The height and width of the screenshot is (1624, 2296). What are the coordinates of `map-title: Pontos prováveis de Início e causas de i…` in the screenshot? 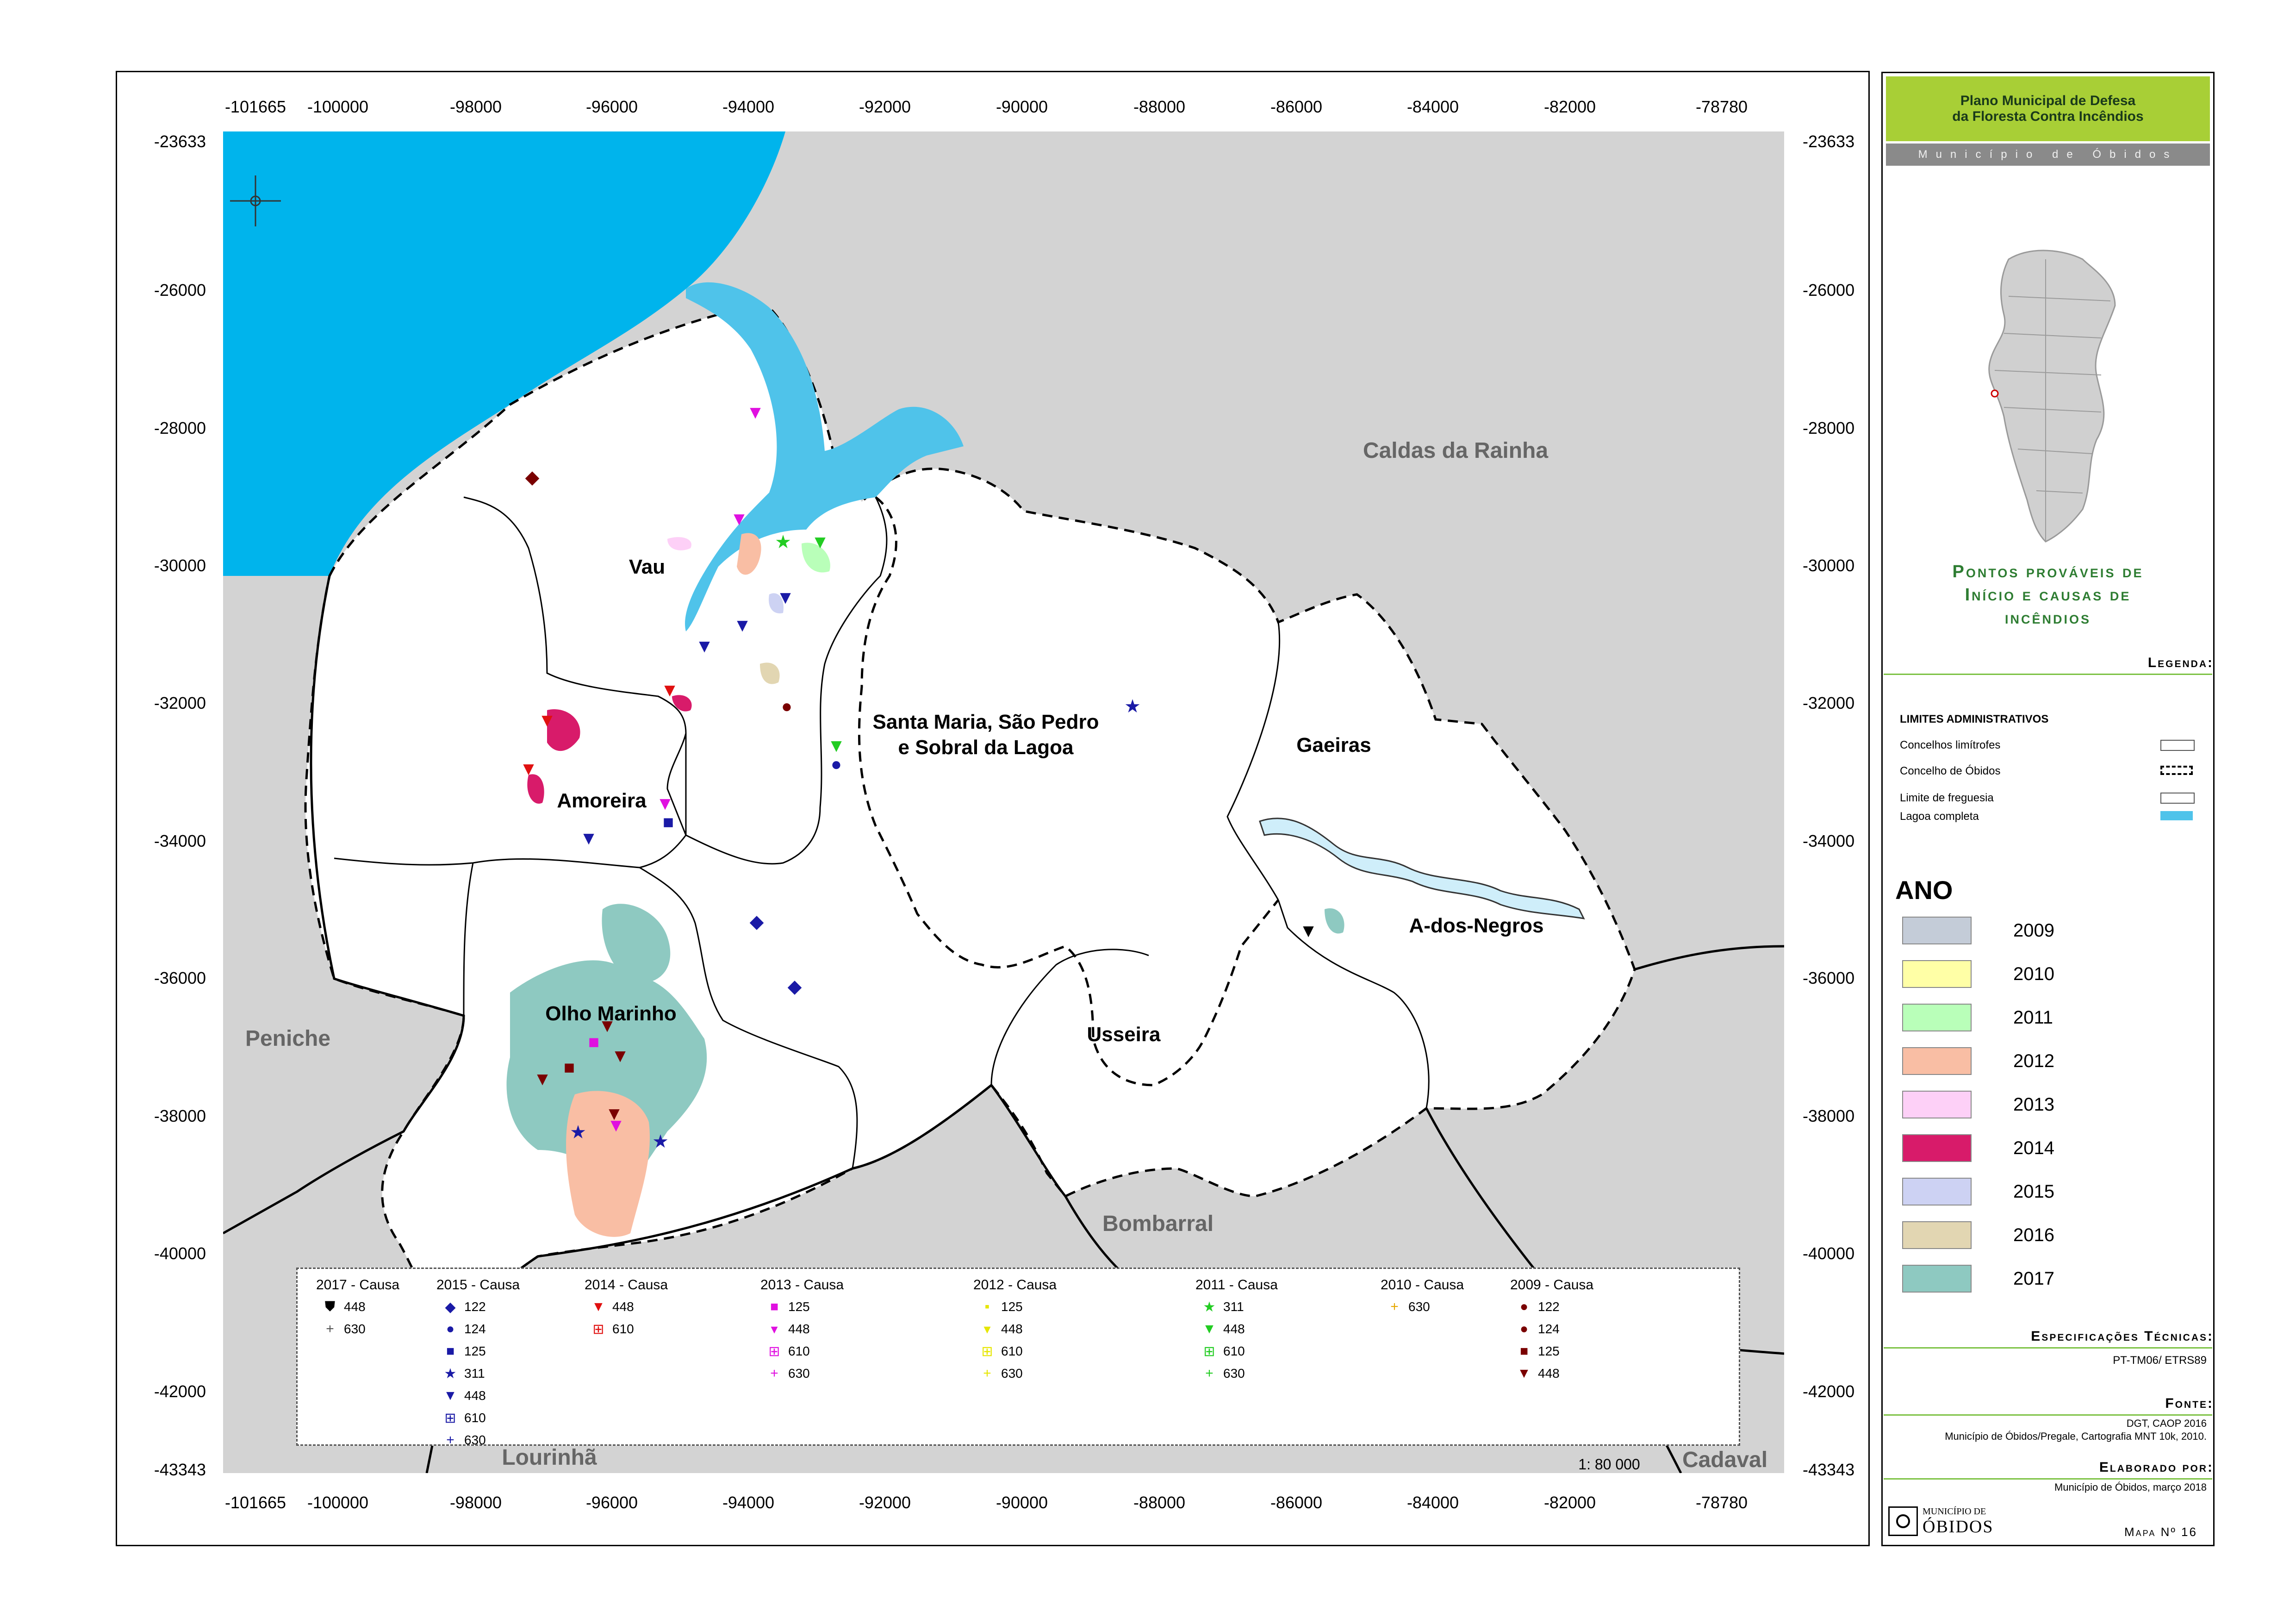 It's located at (2048, 595).